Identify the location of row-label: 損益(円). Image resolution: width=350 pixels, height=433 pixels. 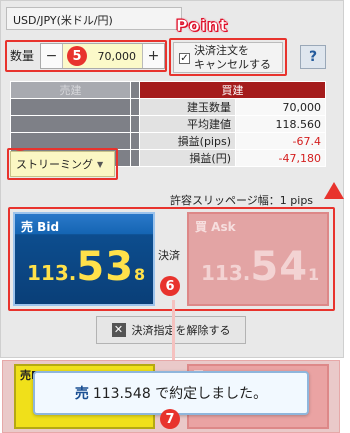
(187, 158).